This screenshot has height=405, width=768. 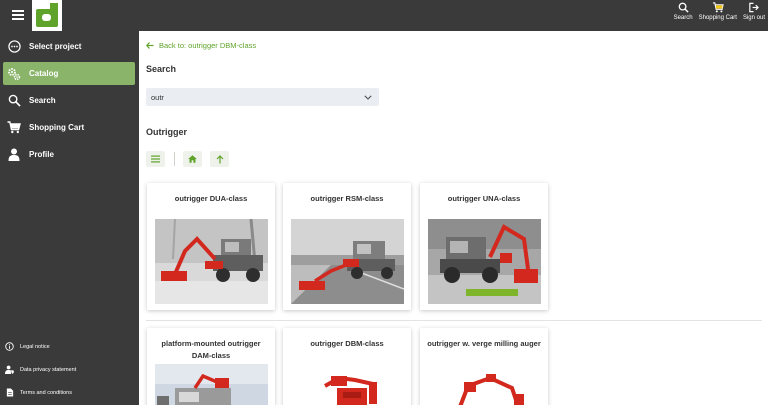 What do you see at coordinates (44, 73) in the screenshot?
I see `sidebar-item-label: Catalog` at bounding box center [44, 73].